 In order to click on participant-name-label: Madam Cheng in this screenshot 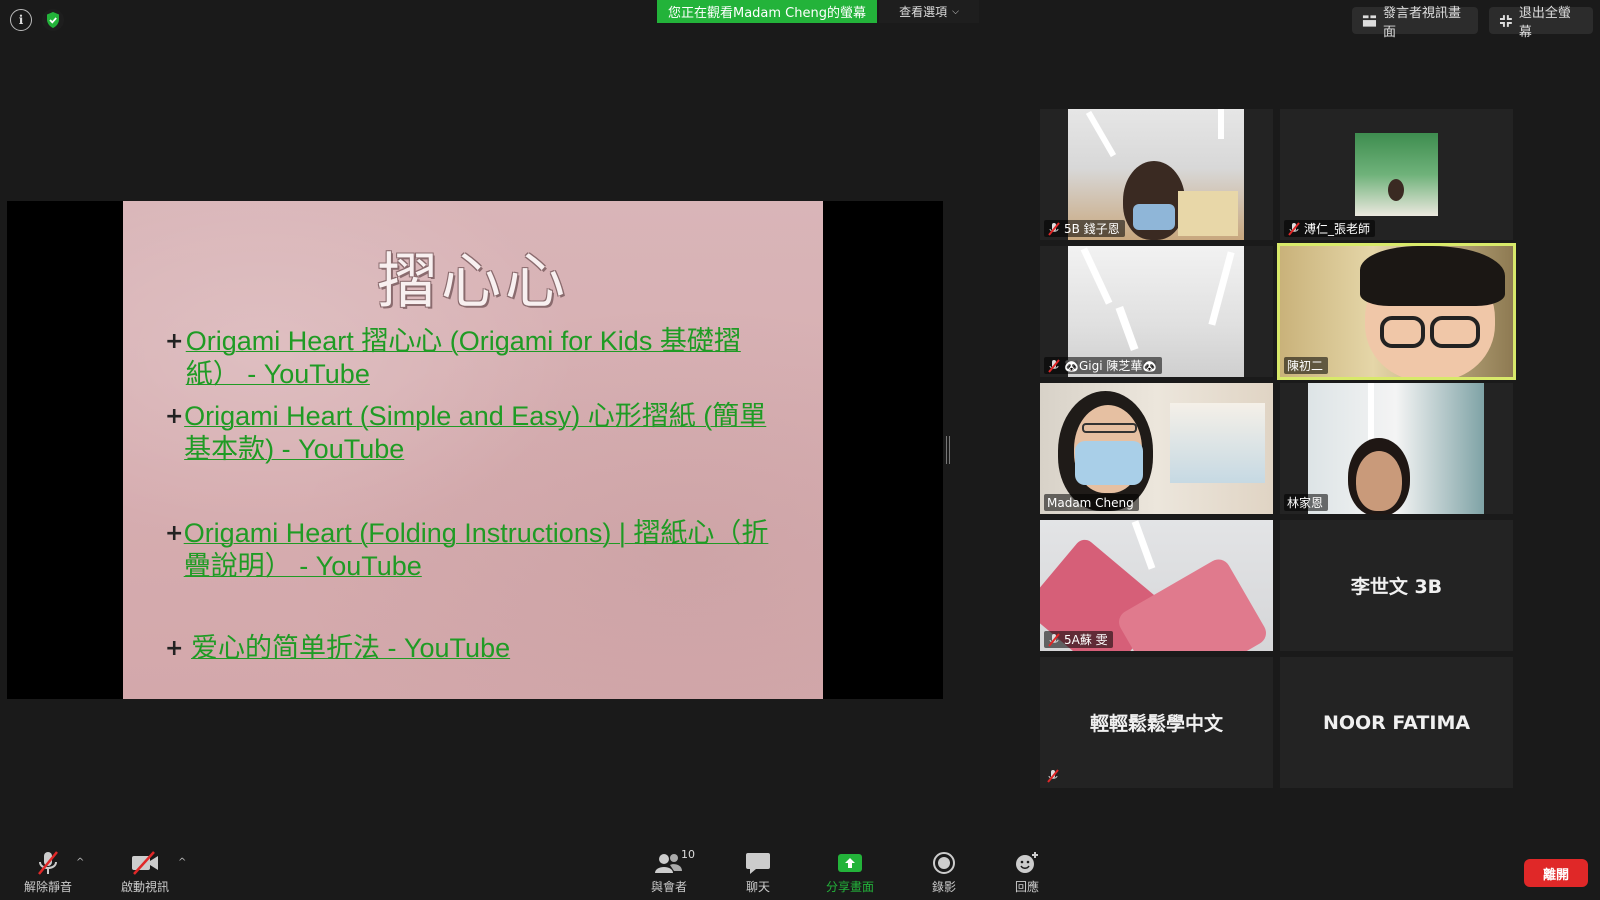, I will do `click(1091, 502)`.